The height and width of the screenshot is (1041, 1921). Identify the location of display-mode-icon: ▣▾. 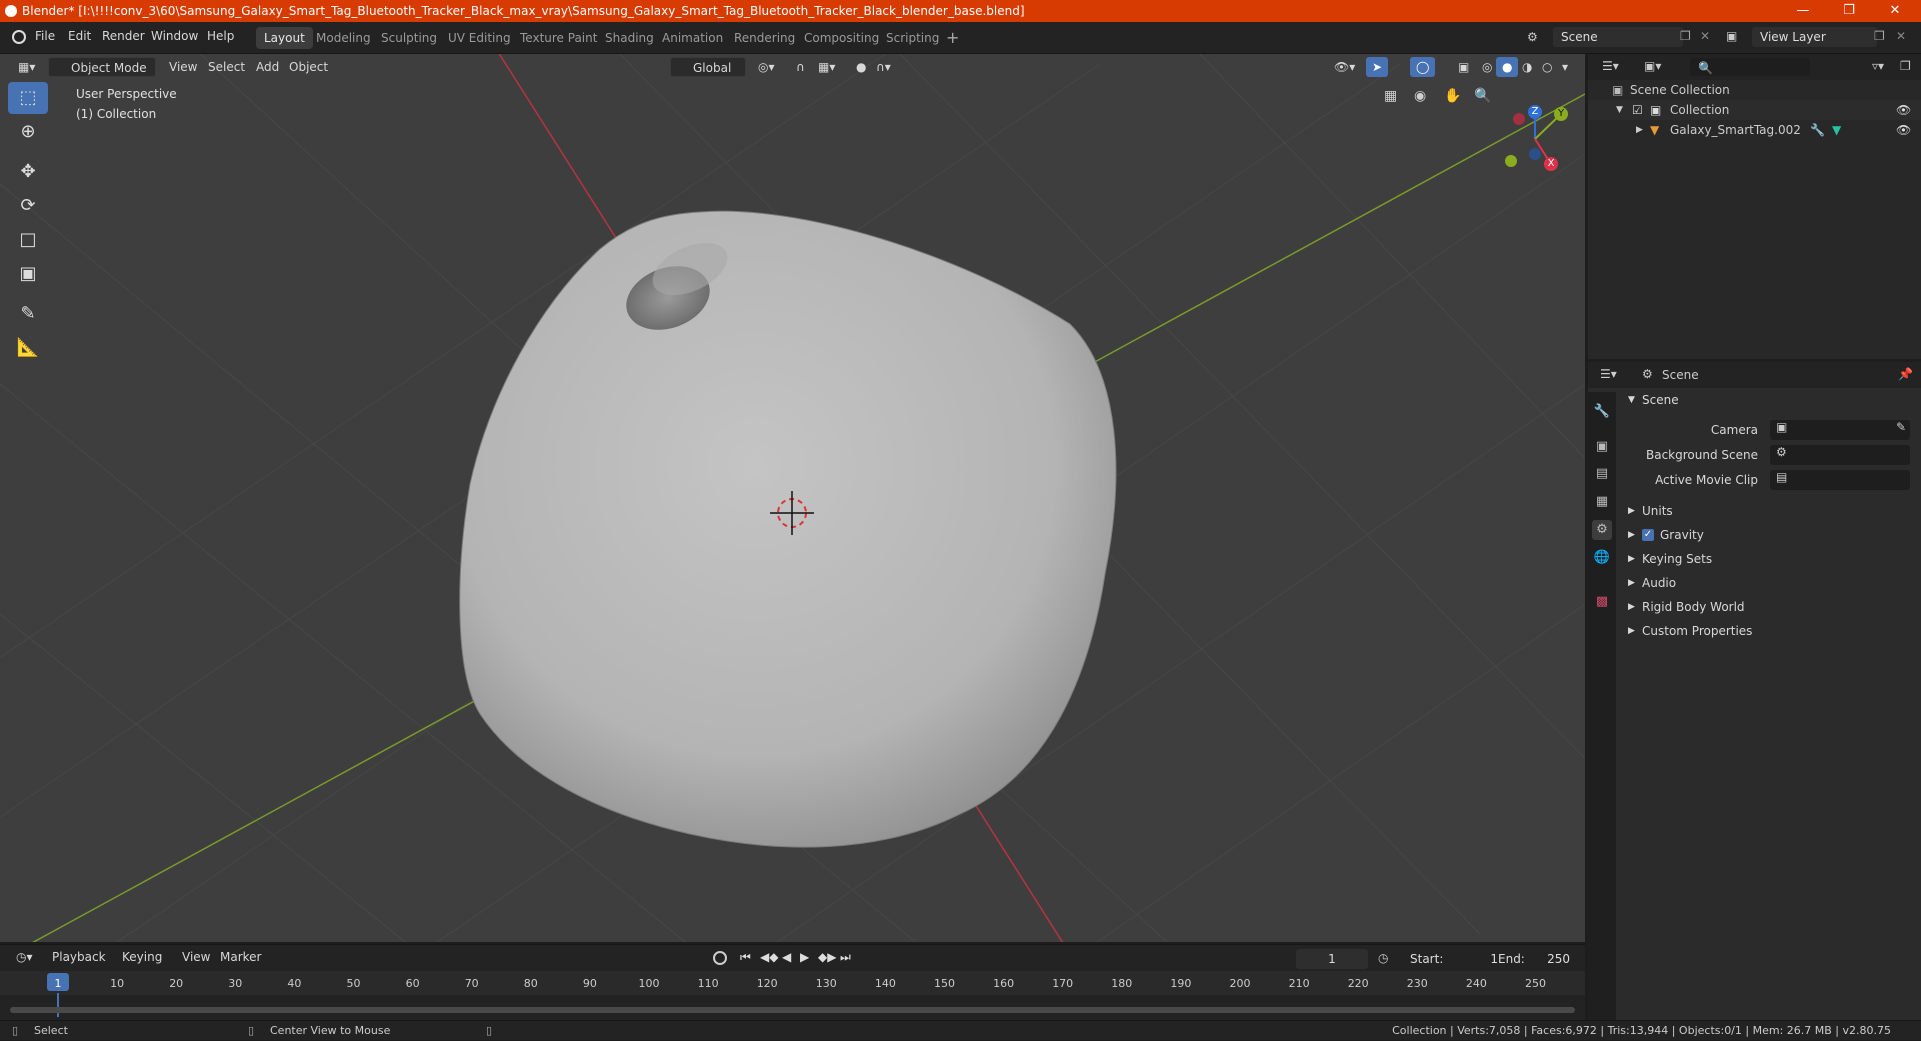
(1652, 66).